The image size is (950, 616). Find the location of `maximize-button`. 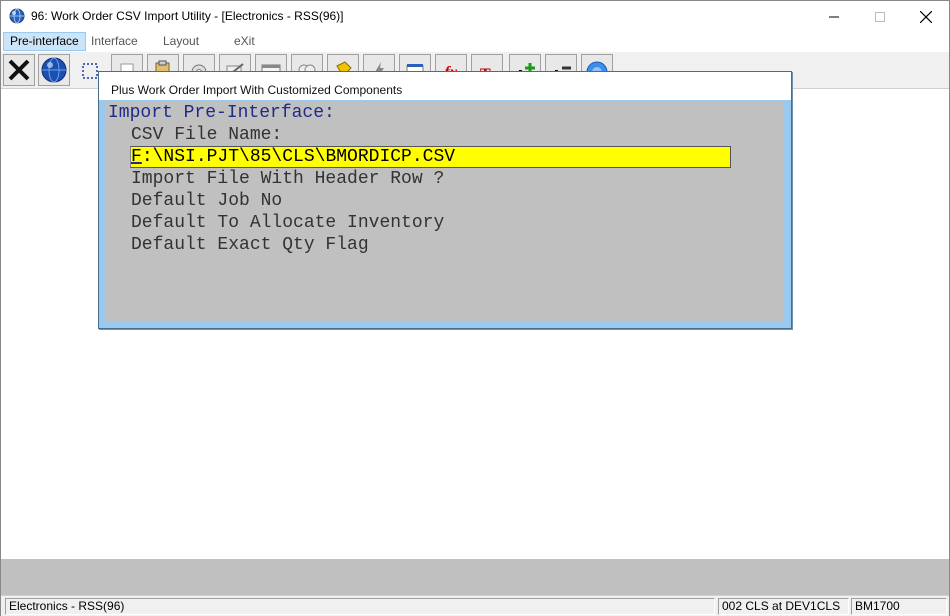

maximize-button is located at coordinates (880, 16).